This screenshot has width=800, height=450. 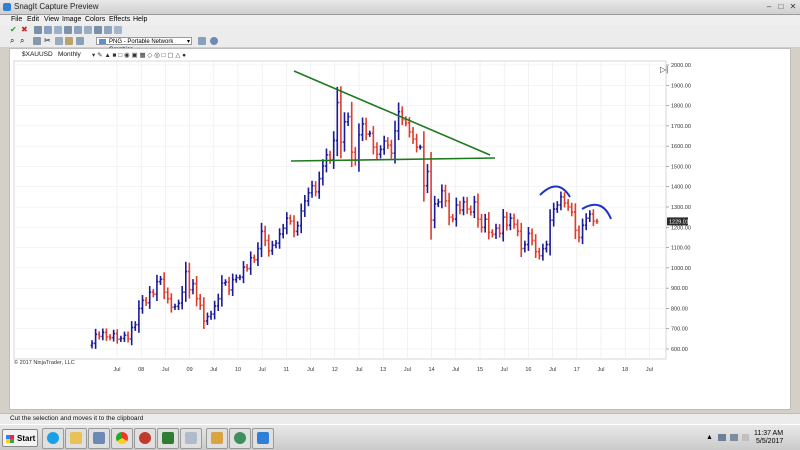 What do you see at coordinates (51, 19) in the screenshot?
I see `menu-view: View` at bounding box center [51, 19].